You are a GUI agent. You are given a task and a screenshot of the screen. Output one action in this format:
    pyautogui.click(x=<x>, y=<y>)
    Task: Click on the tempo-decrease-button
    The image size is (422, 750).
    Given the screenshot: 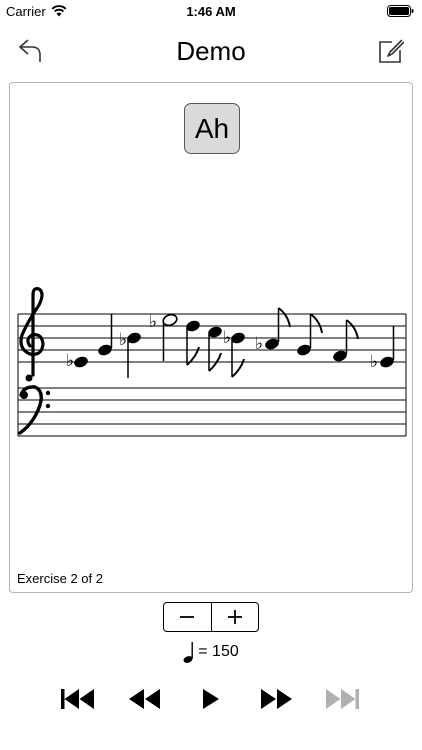 What is the action you would take?
    pyautogui.click(x=187, y=617)
    